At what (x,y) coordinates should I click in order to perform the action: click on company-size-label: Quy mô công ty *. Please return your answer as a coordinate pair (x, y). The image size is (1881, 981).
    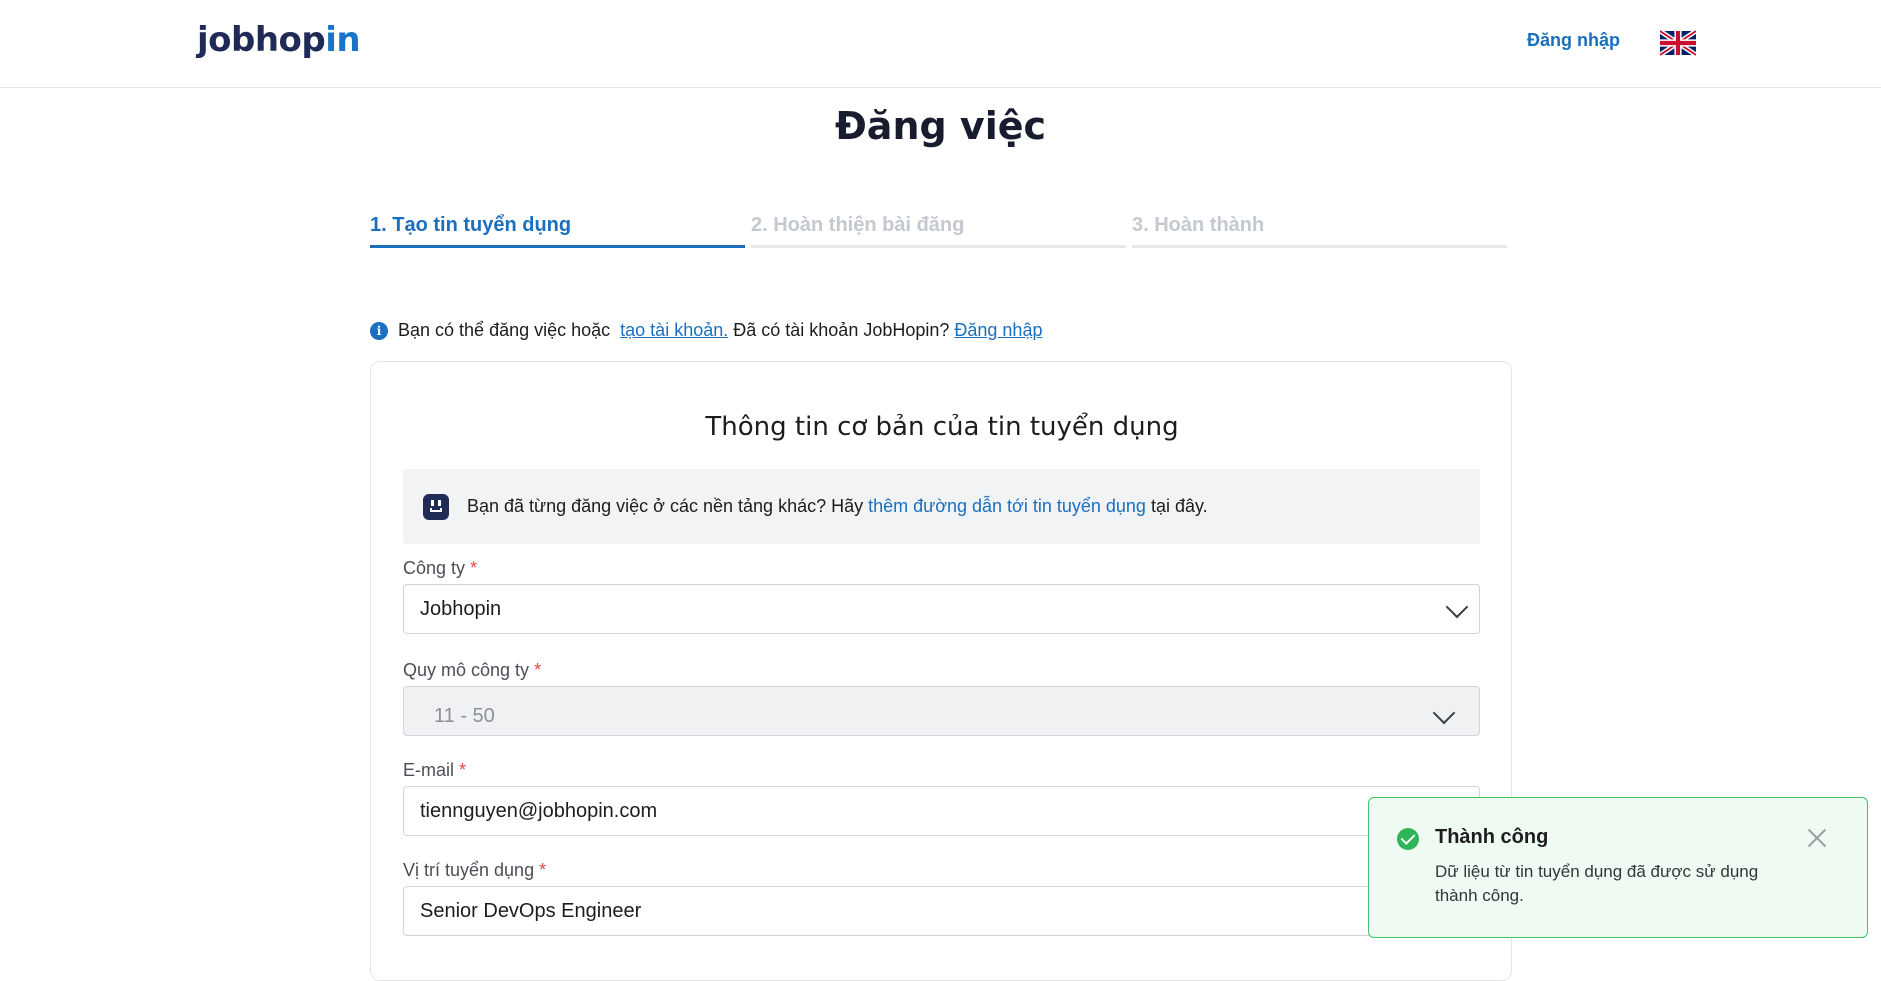
    Looking at the image, I should click on (472, 670).